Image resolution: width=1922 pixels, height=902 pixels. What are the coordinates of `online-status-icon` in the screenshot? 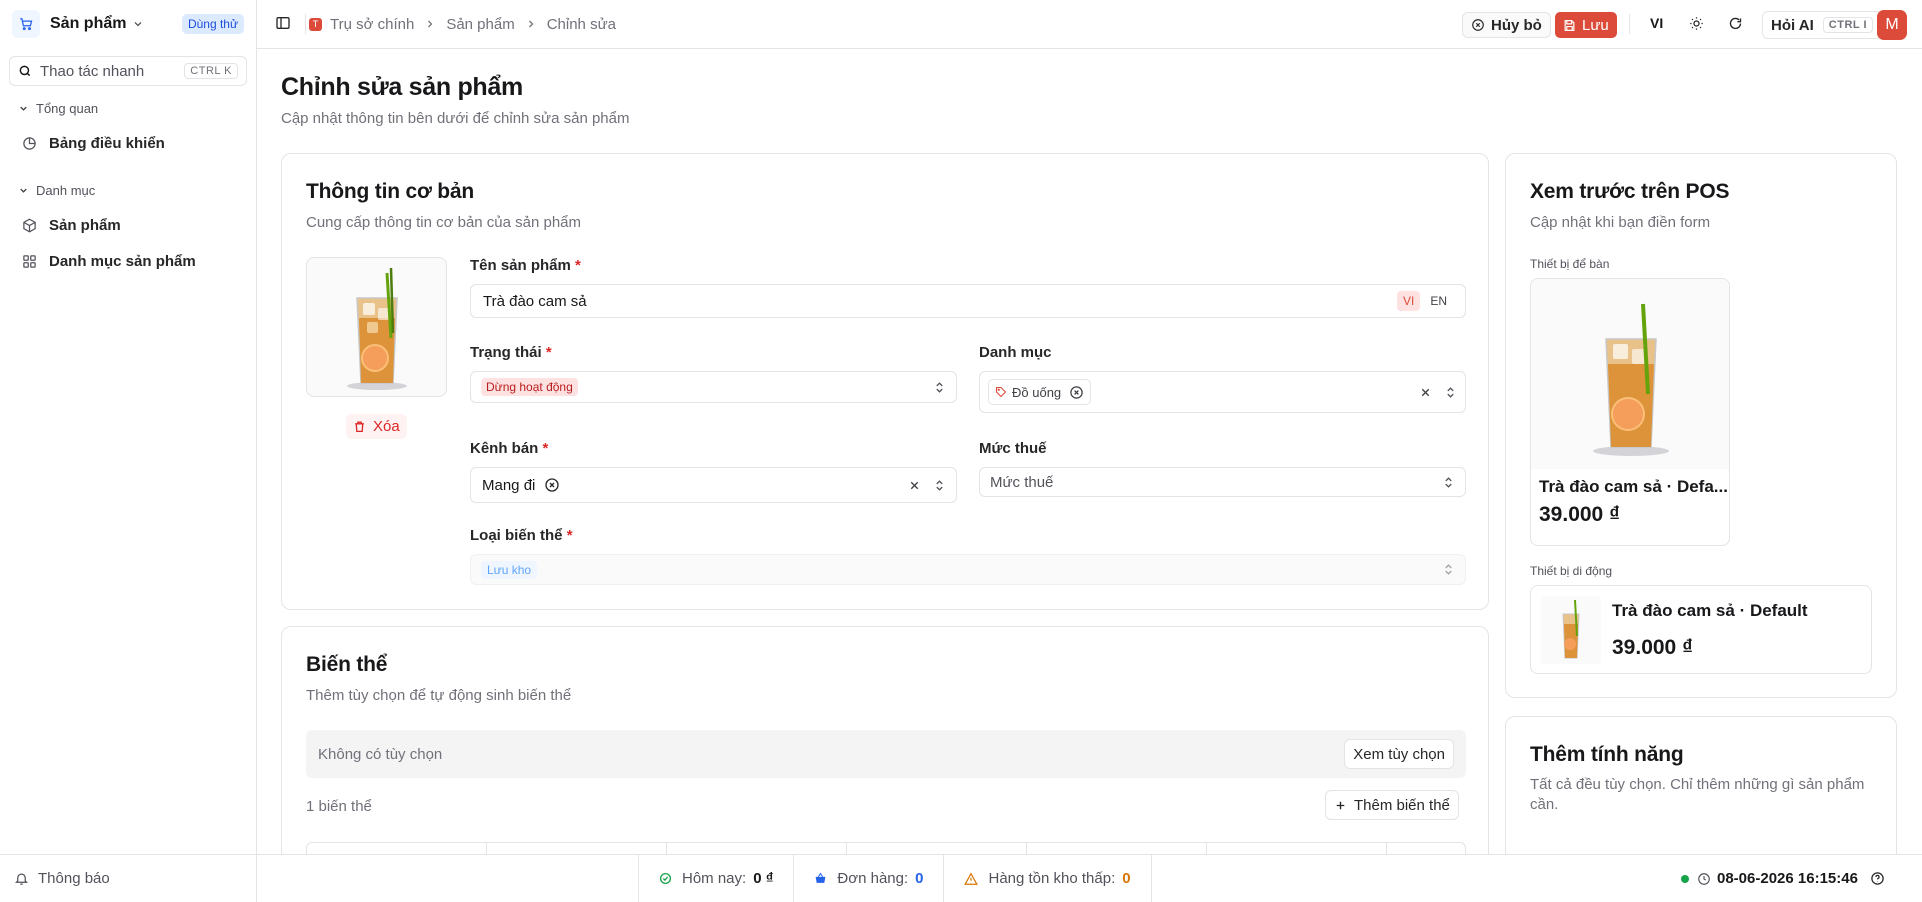 It's located at (665, 878).